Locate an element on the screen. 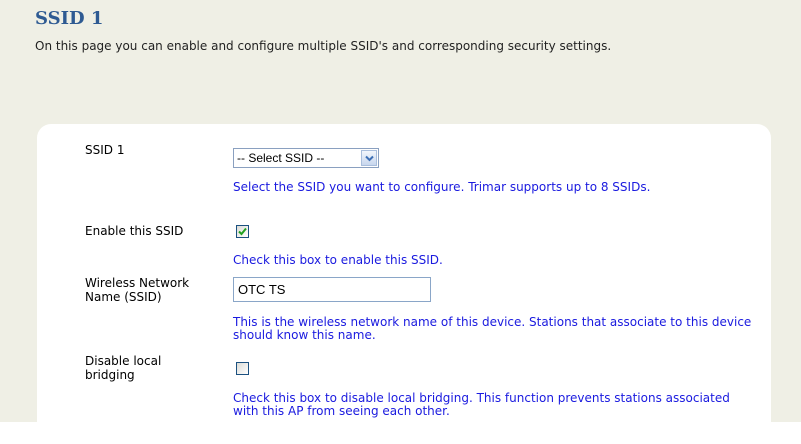  ssid-select-value: -- Select SSID -- is located at coordinates (281, 158).